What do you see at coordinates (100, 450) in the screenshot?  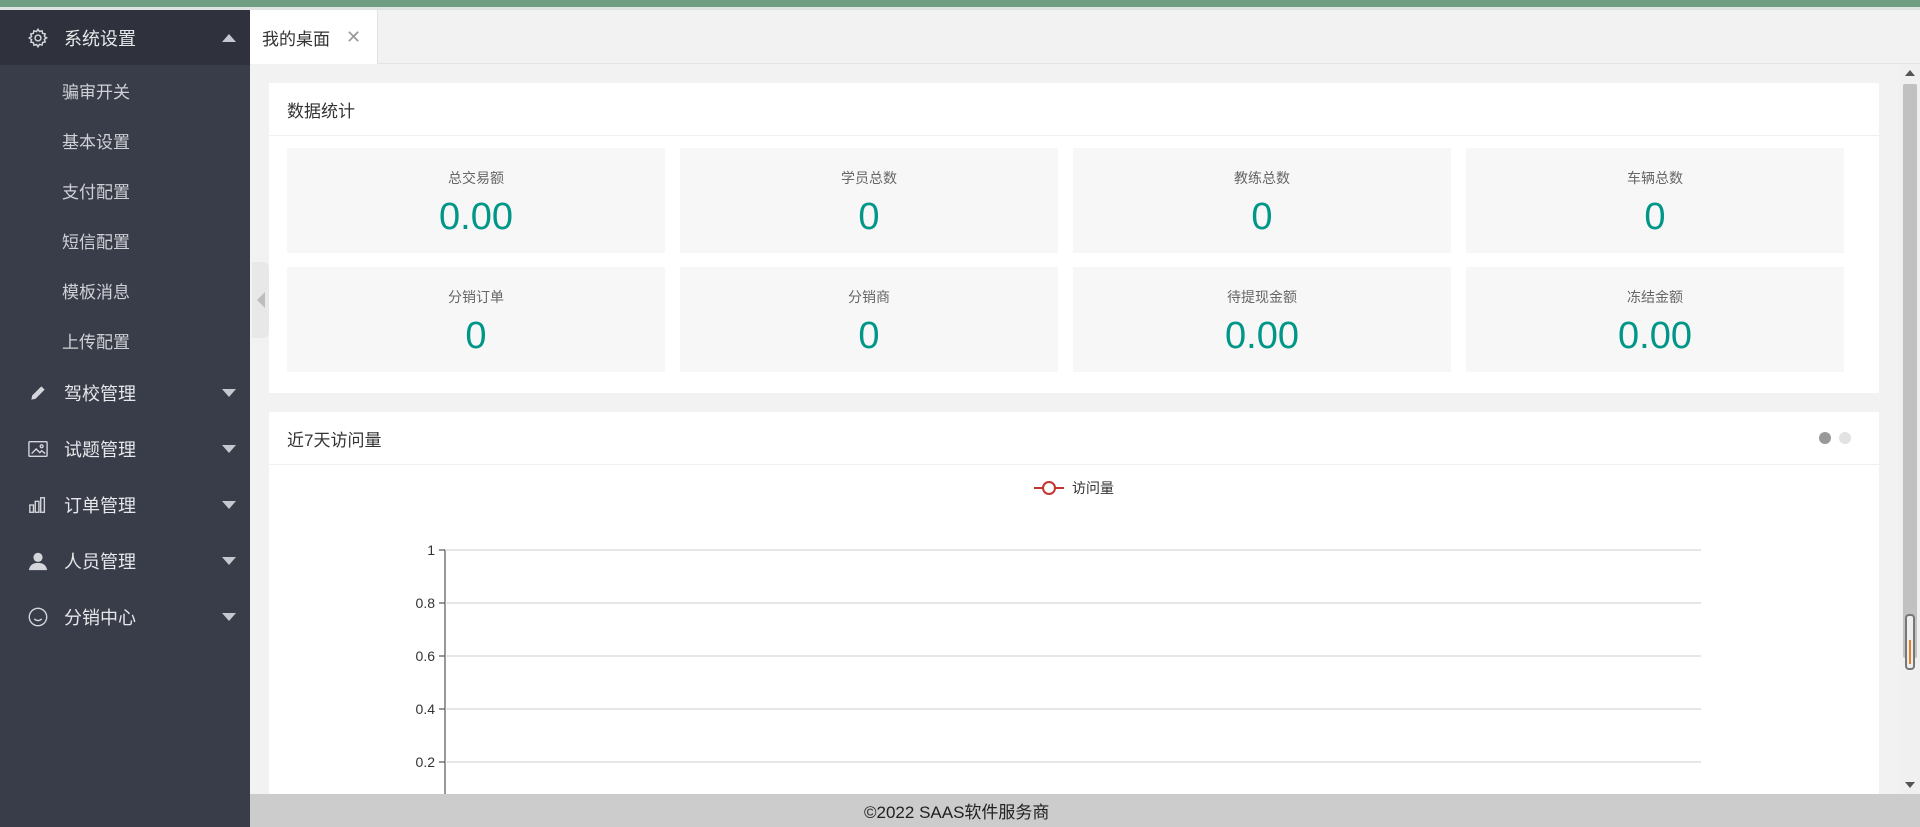 I see `sidebar-group-label: 试题管理` at bounding box center [100, 450].